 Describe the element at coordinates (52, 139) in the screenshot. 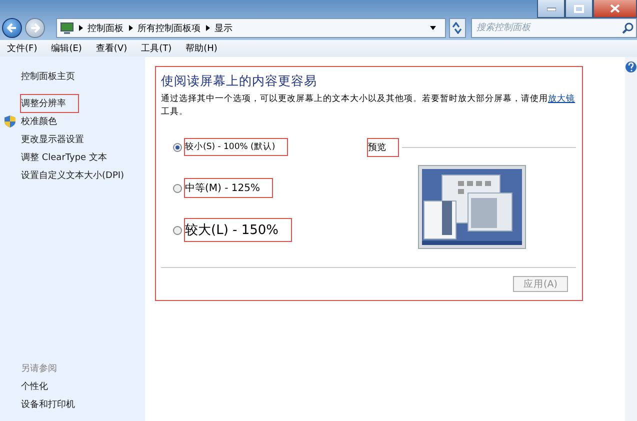

I see `sidebar-link: 更改显示器设置` at that location.